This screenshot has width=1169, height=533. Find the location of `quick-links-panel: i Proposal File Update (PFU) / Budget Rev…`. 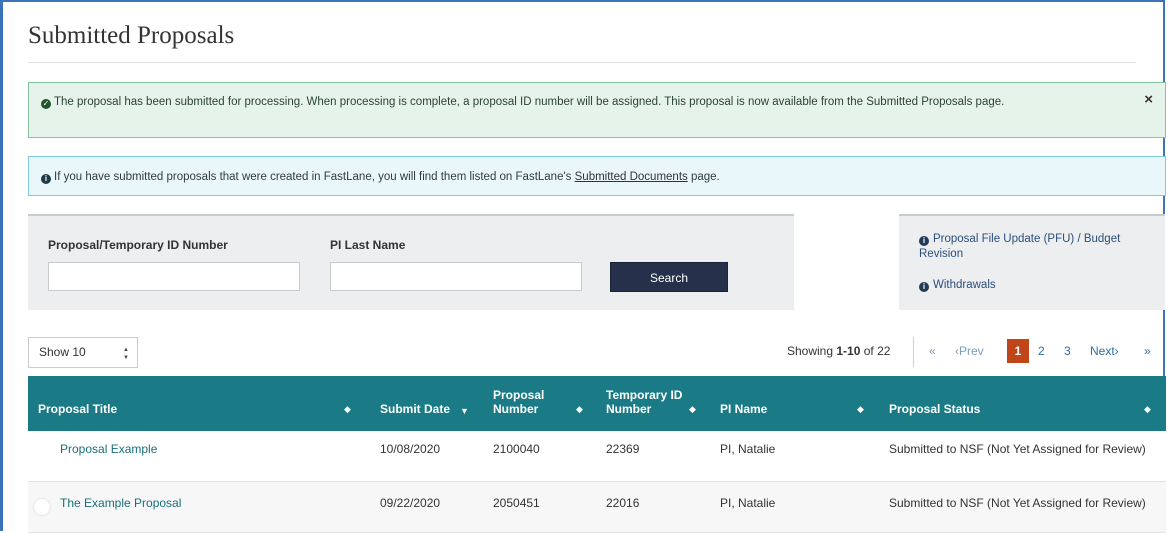

quick-links-panel: i Proposal File Update (PFU) / Budget Rev… is located at coordinates (1032, 262).